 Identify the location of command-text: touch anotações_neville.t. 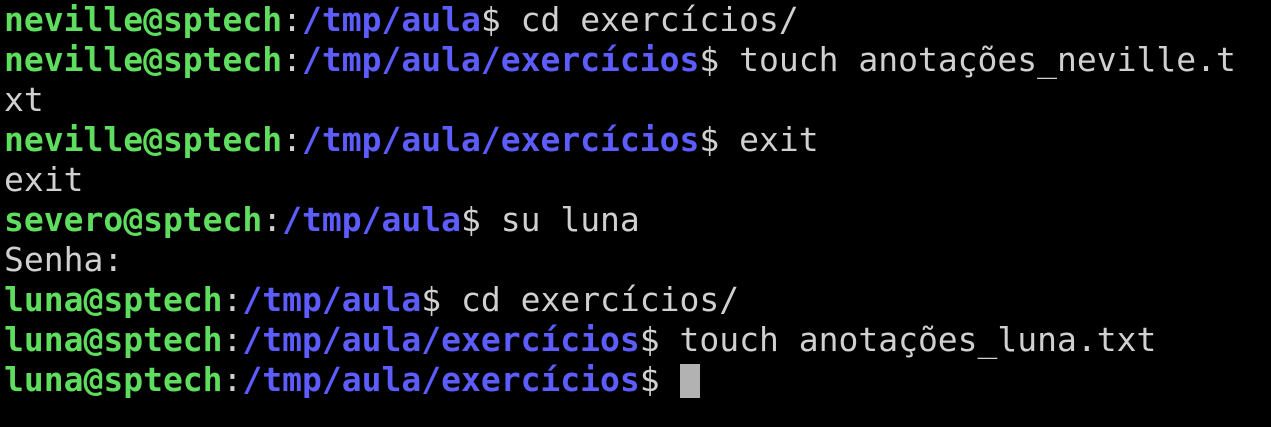
(987, 59).